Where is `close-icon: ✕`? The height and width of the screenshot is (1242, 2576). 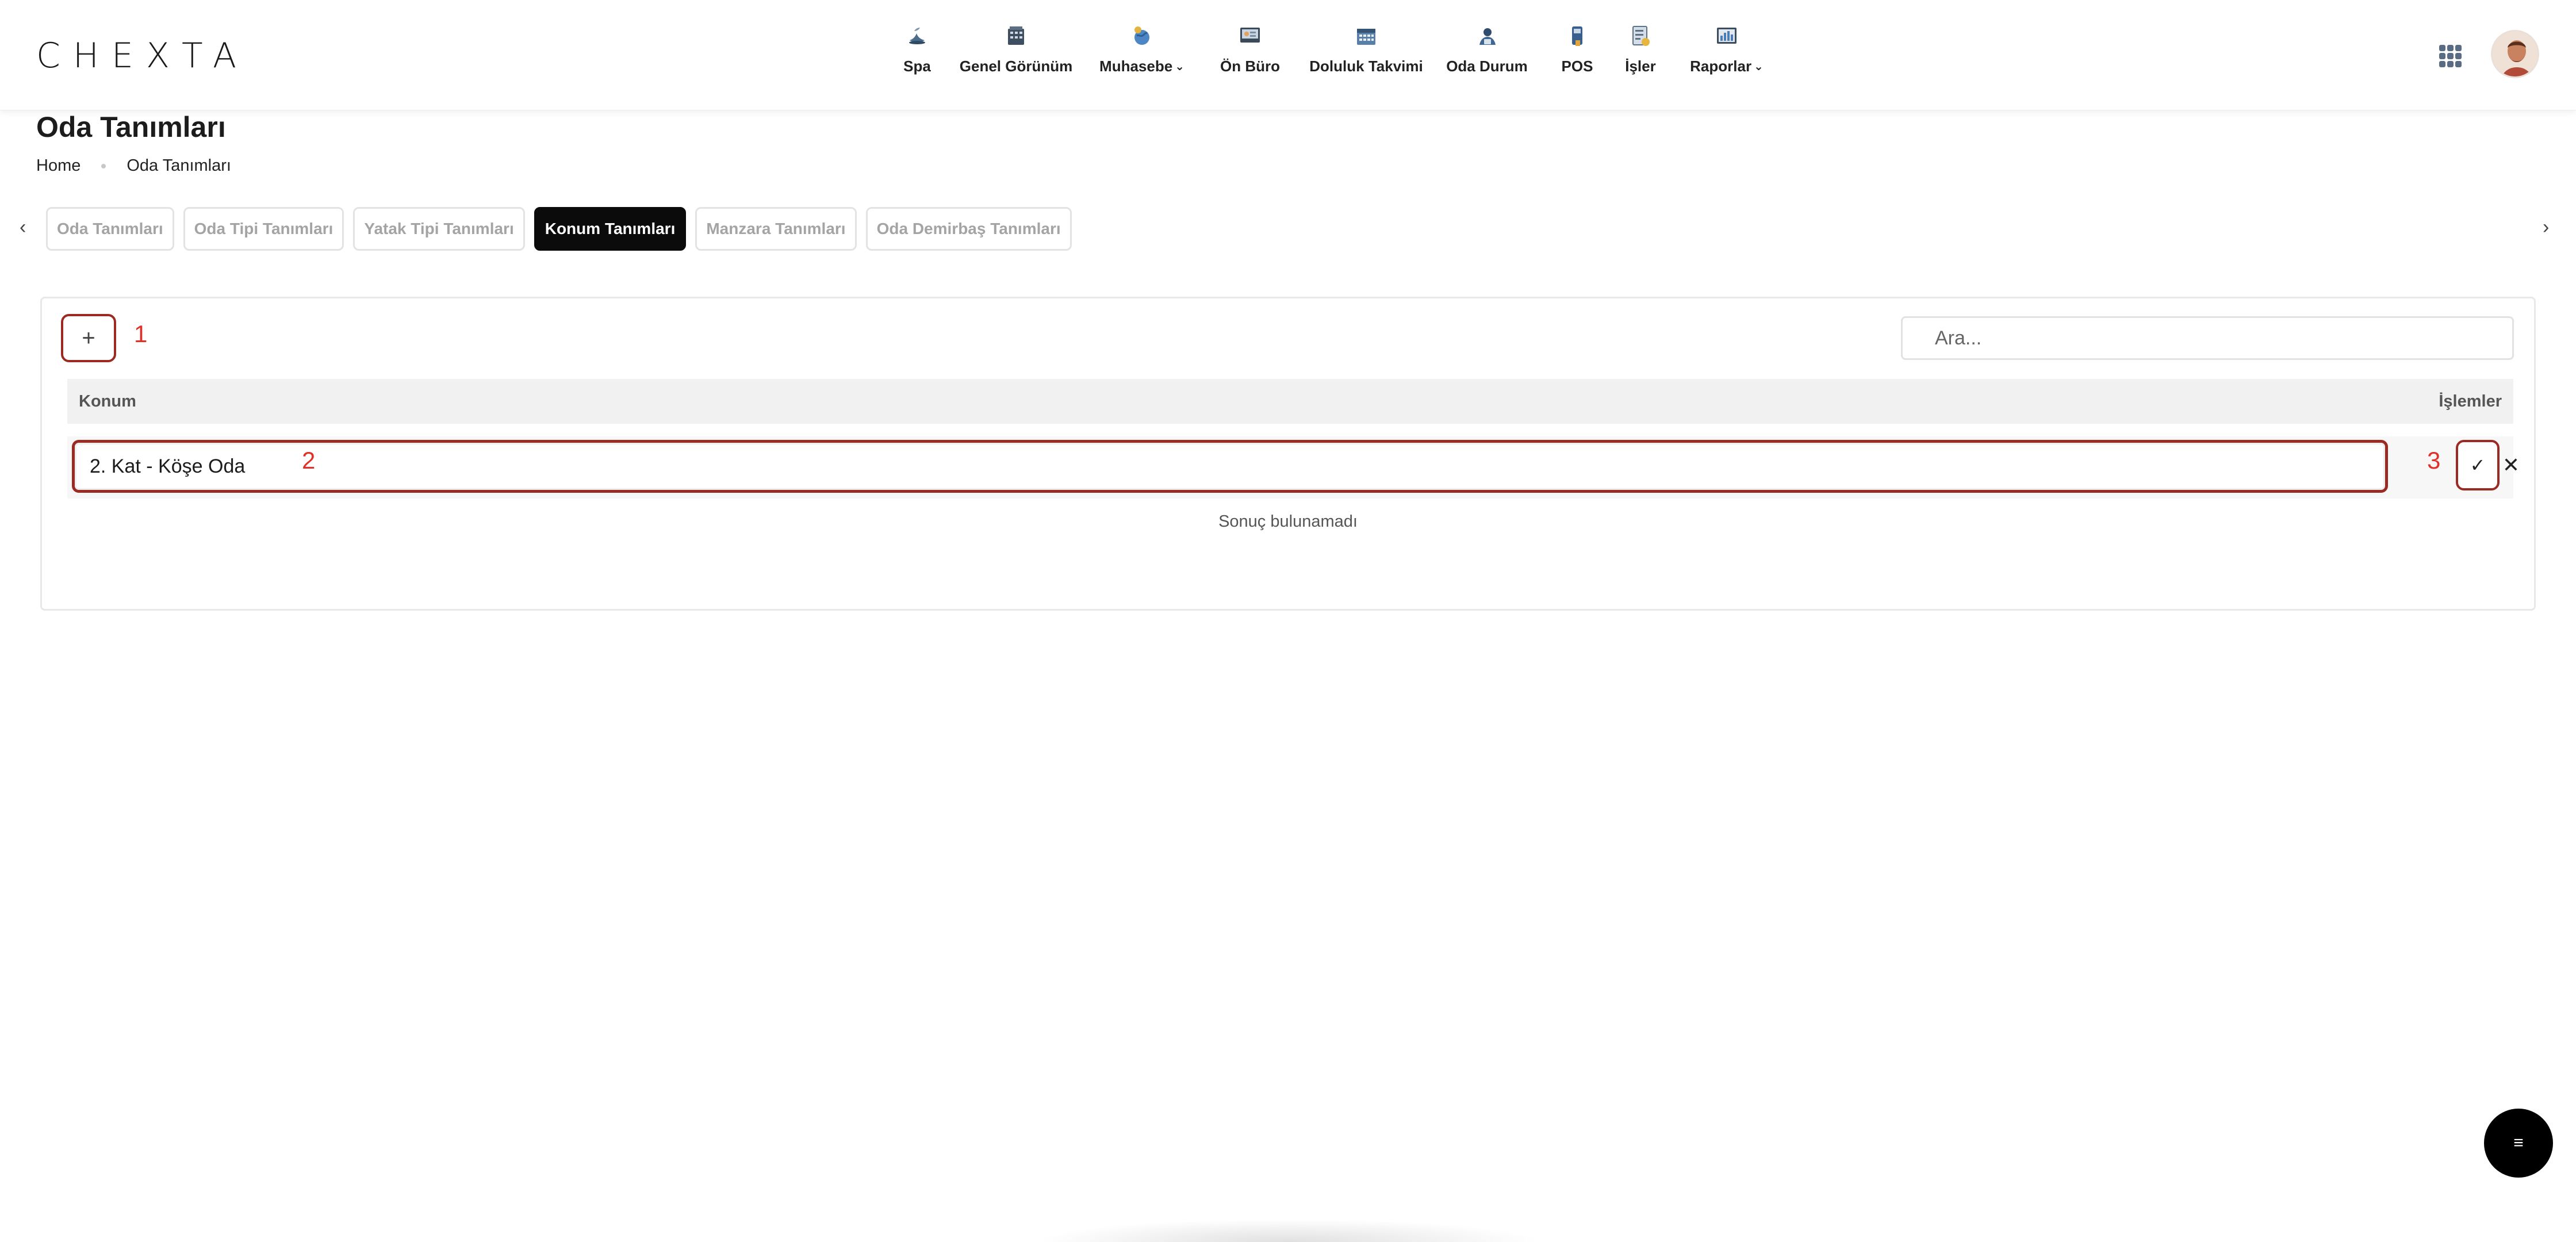
close-icon: ✕ is located at coordinates (2511, 465).